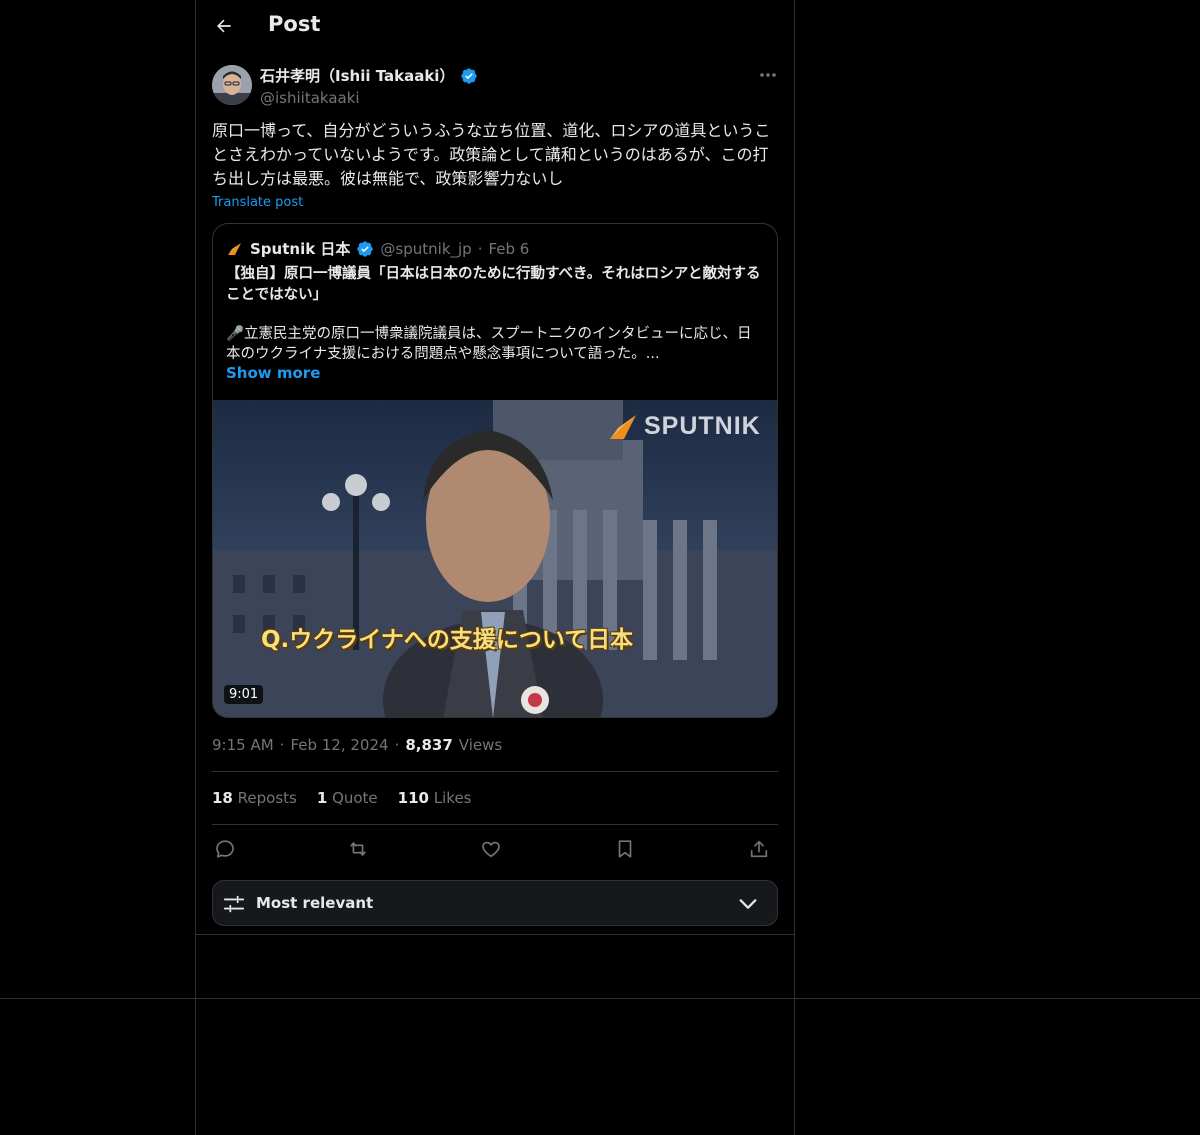 This screenshot has height=1135, width=1200. Describe the element at coordinates (413, 798) in the screenshot. I see `likes-count: 110` at that location.